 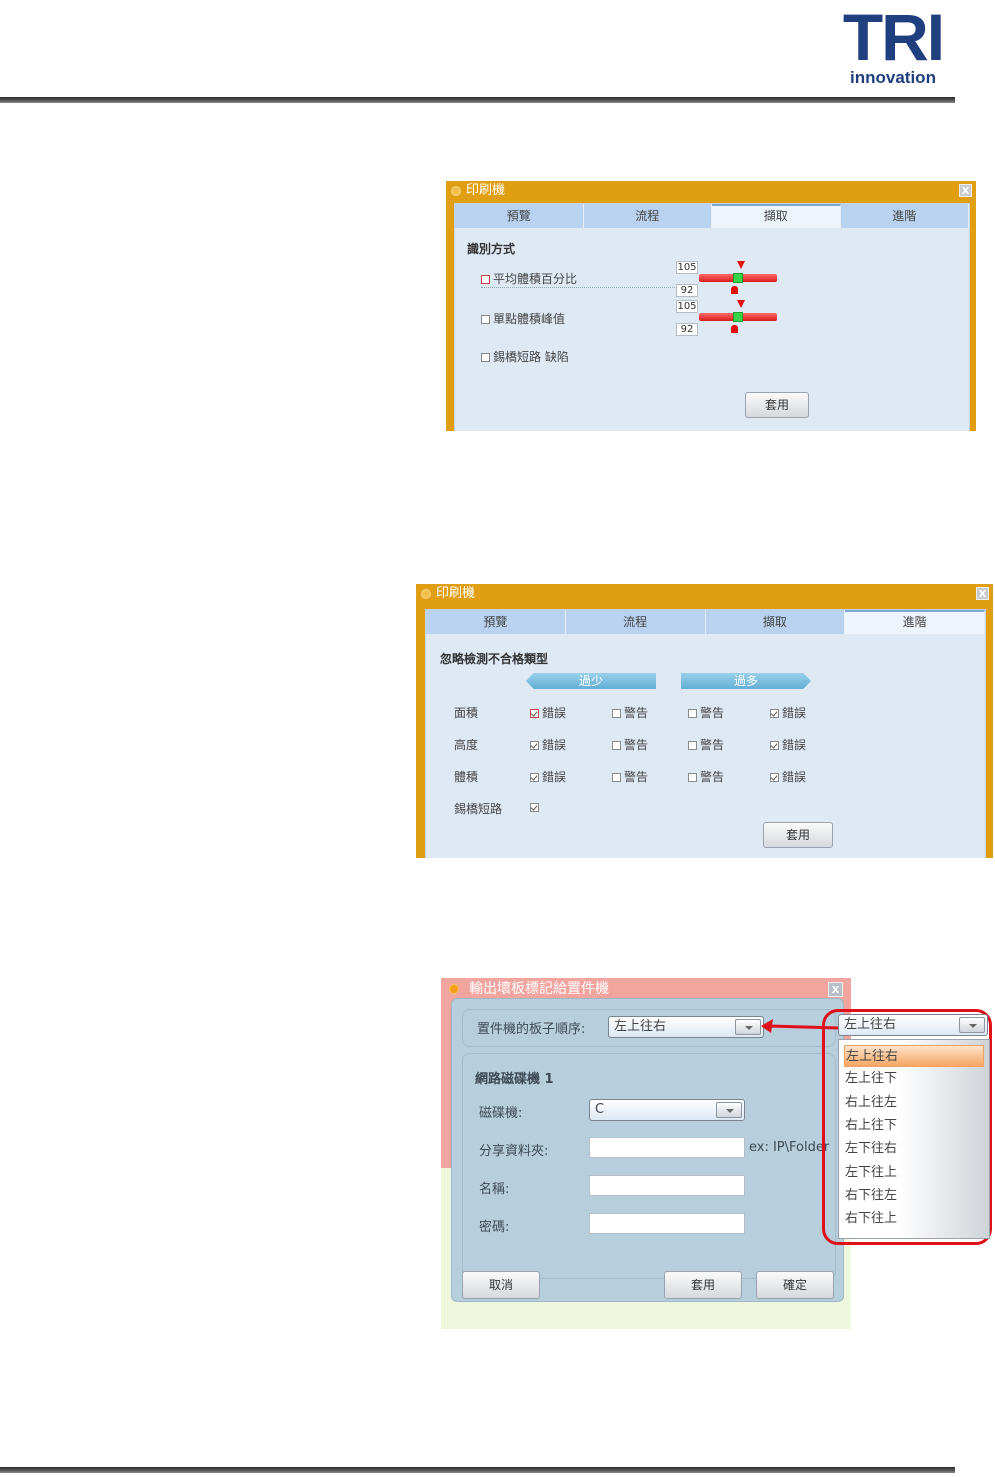 I want to click on height-too-few-error: 錯誤, so click(x=548, y=744).